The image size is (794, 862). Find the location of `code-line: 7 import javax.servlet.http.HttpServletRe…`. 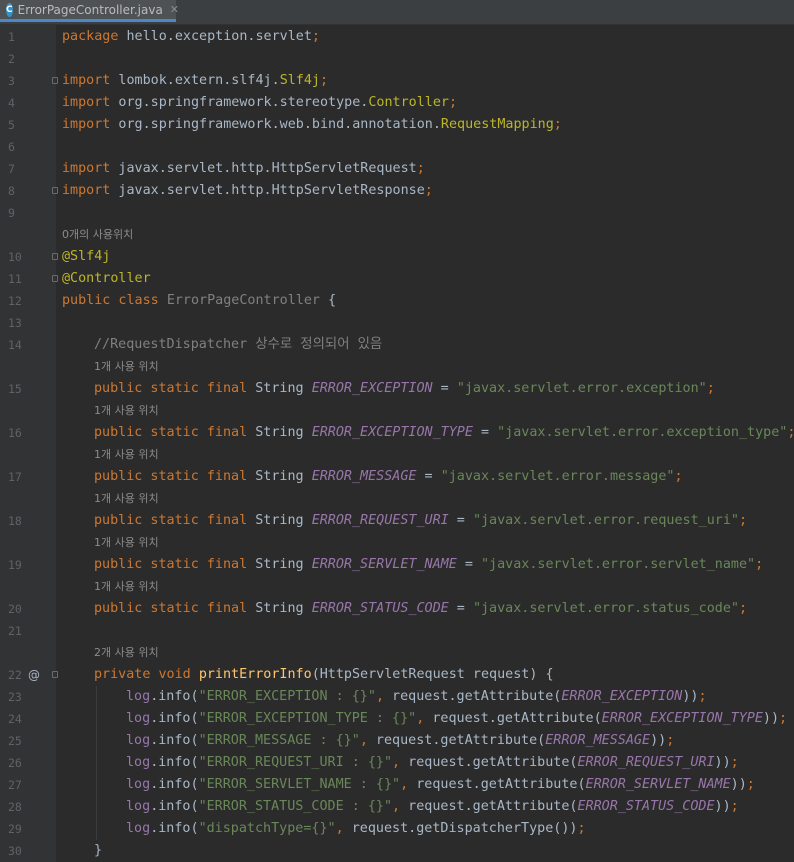

code-line: 7 import javax.servlet.http.HttpServletRe… is located at coordinates (397, 169).